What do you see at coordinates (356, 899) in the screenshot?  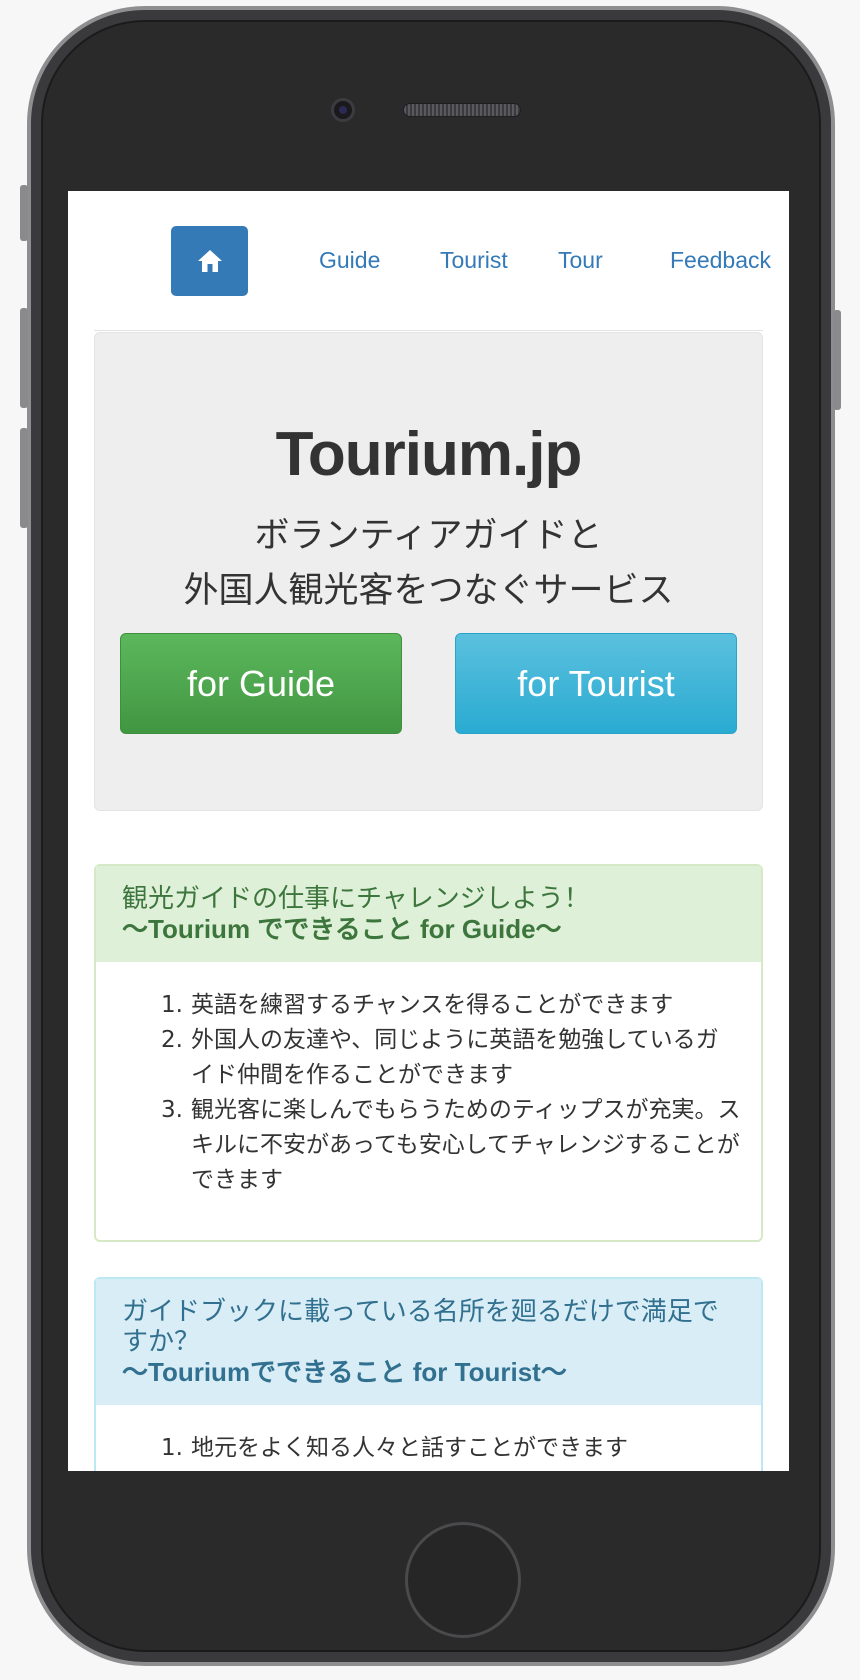 I see `guide-panel-title: 観光ガイドの仕事にチャレンジしよう！` at bounding box center [356, 899].